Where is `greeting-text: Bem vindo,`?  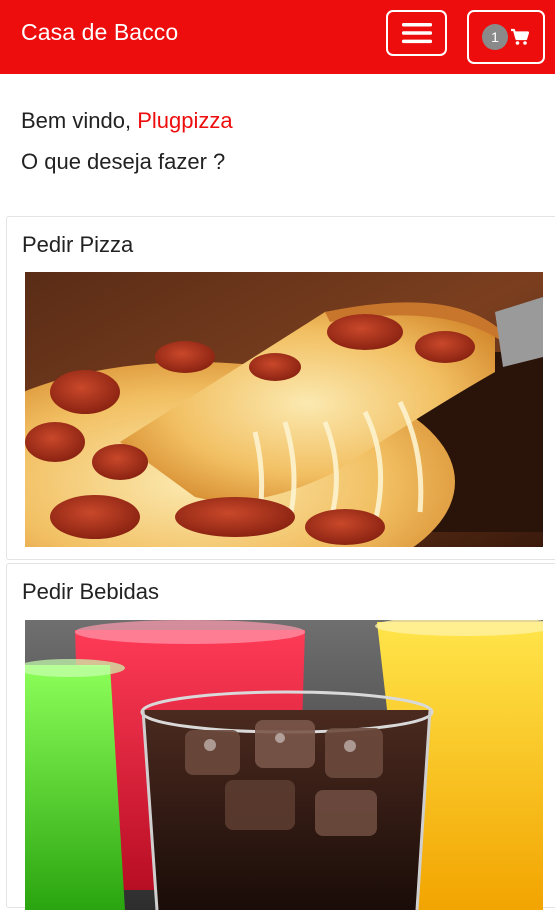 greeting-text: Bem vindo, is located at coordinates (76, 120).